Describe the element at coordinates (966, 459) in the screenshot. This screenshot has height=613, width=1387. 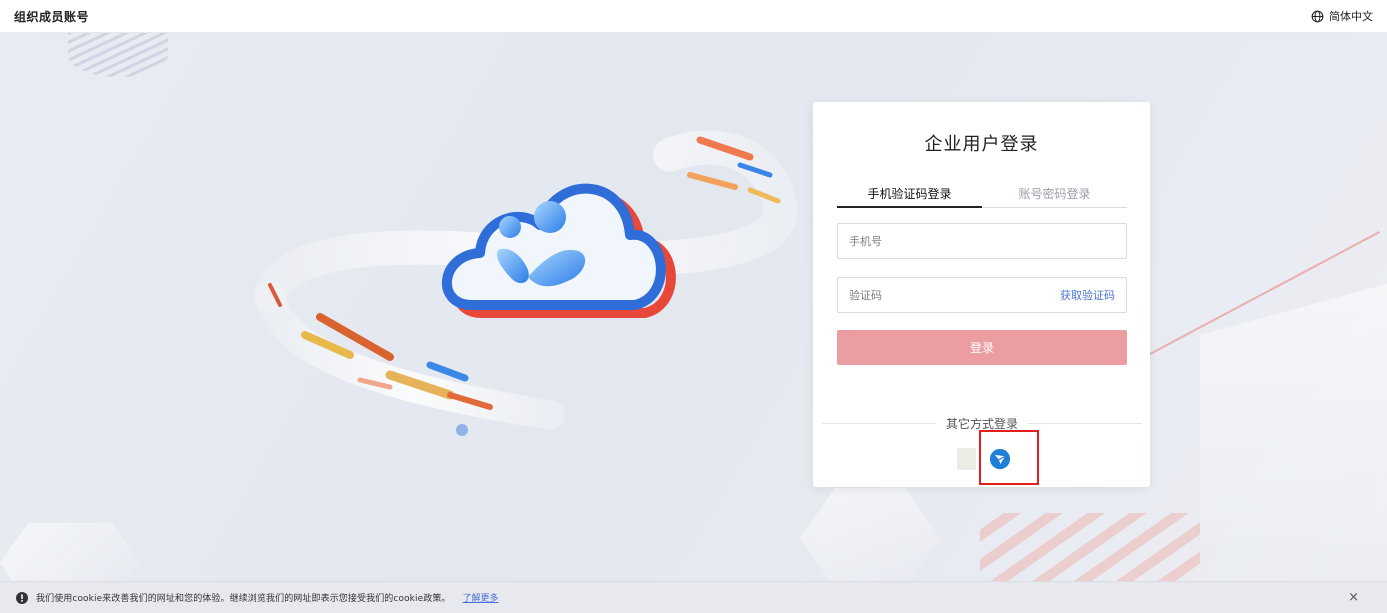
I see `blank-provider-icon` at that location.